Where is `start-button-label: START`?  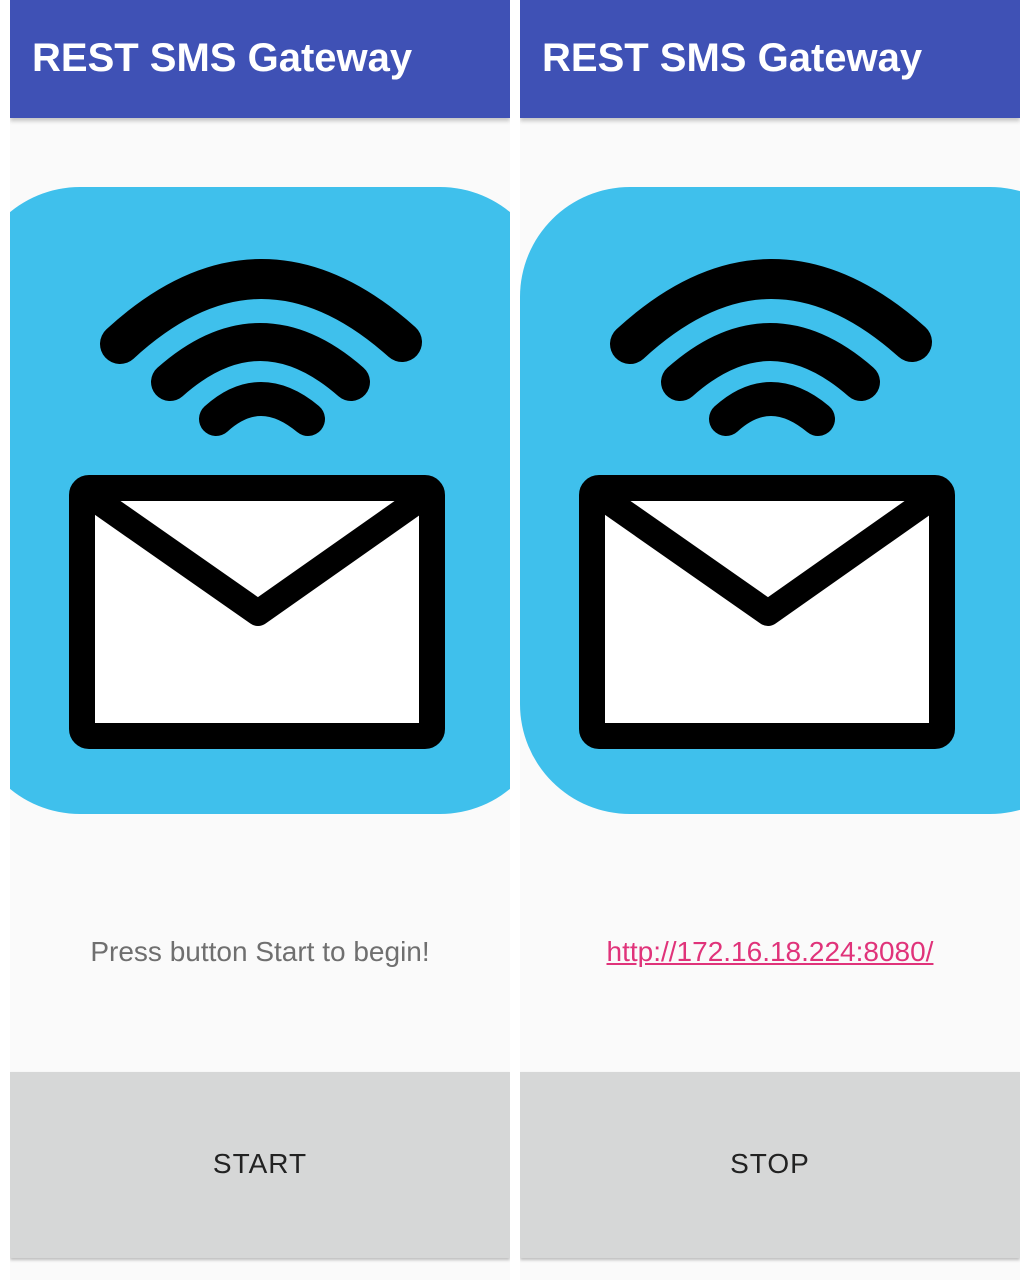 start-button-label: START is located at coordinates (260, 1163).